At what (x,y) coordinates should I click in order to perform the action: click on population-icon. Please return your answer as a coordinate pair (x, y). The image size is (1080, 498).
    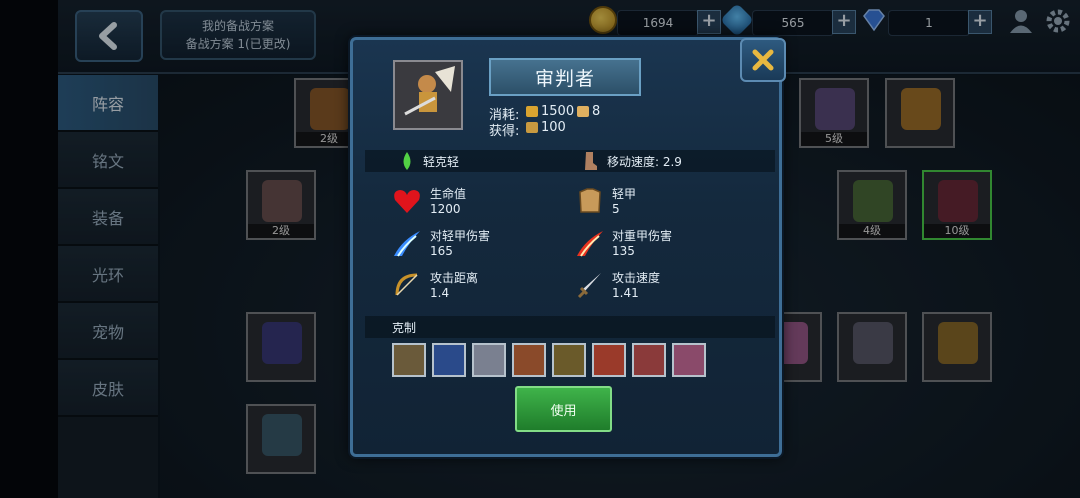
    Looking at the image, I should click on (583, 111).